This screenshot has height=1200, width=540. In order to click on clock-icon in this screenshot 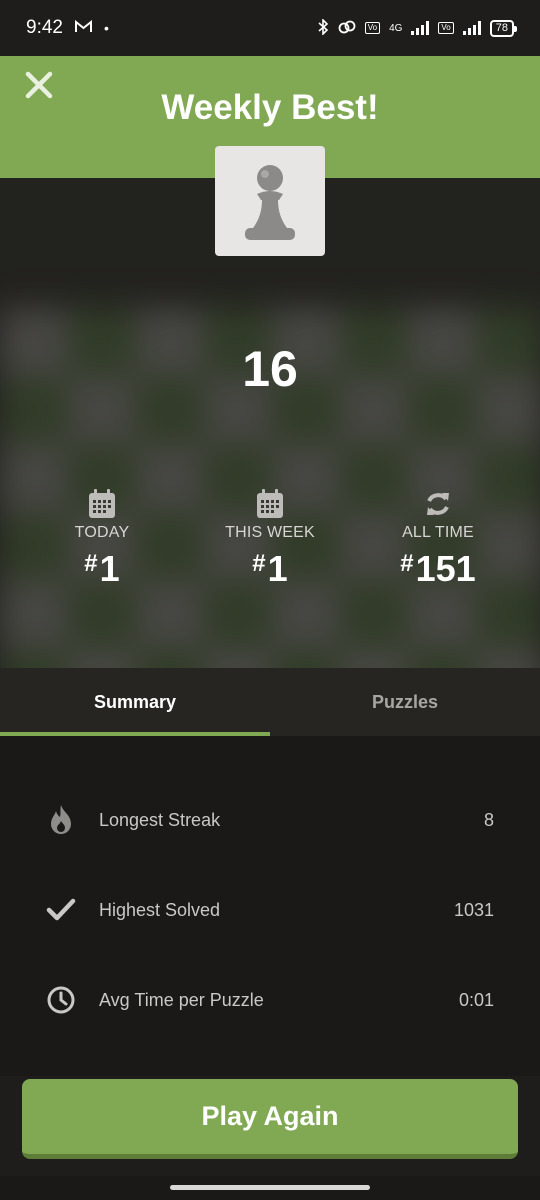, I will do `click(61, 1000)`.